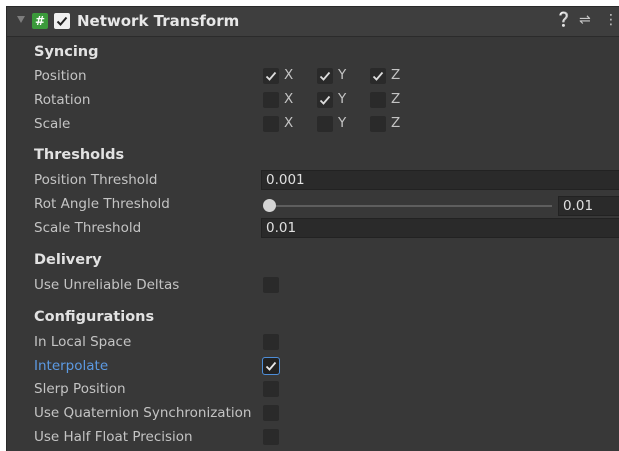 The width and height of the screenshot is (619, 451). I want to click on slerp-position-checkbox, so click(271, 389).